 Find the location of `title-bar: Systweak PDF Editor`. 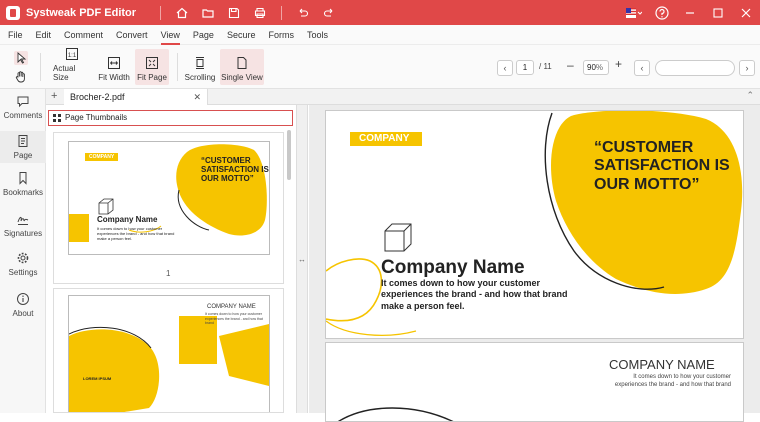

title-bar: Systweak PDF Editor is located at coordinates (380, 12).